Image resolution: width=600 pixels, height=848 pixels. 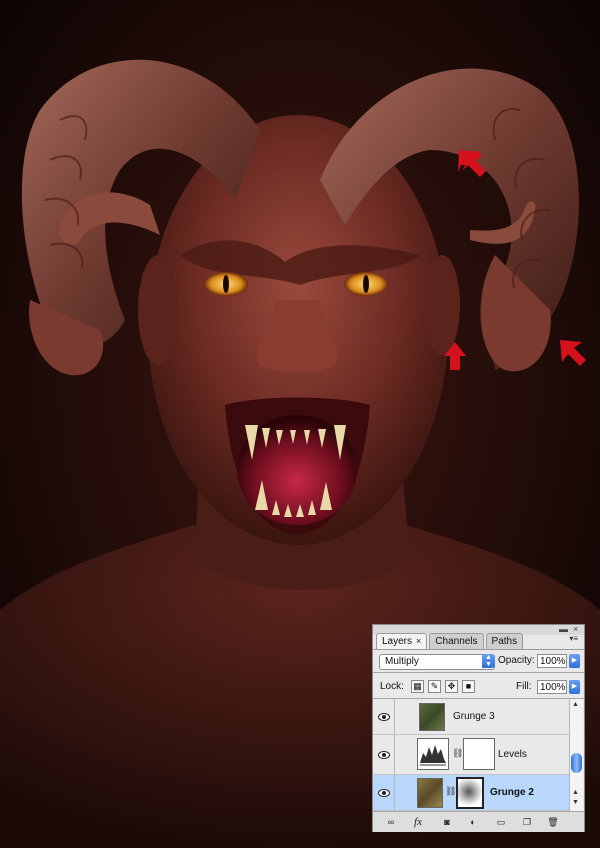 What do you see at coordinates (447, 822) in the screenshot?
I see `mask-icon: ◙` at bounding box center [447, 822].